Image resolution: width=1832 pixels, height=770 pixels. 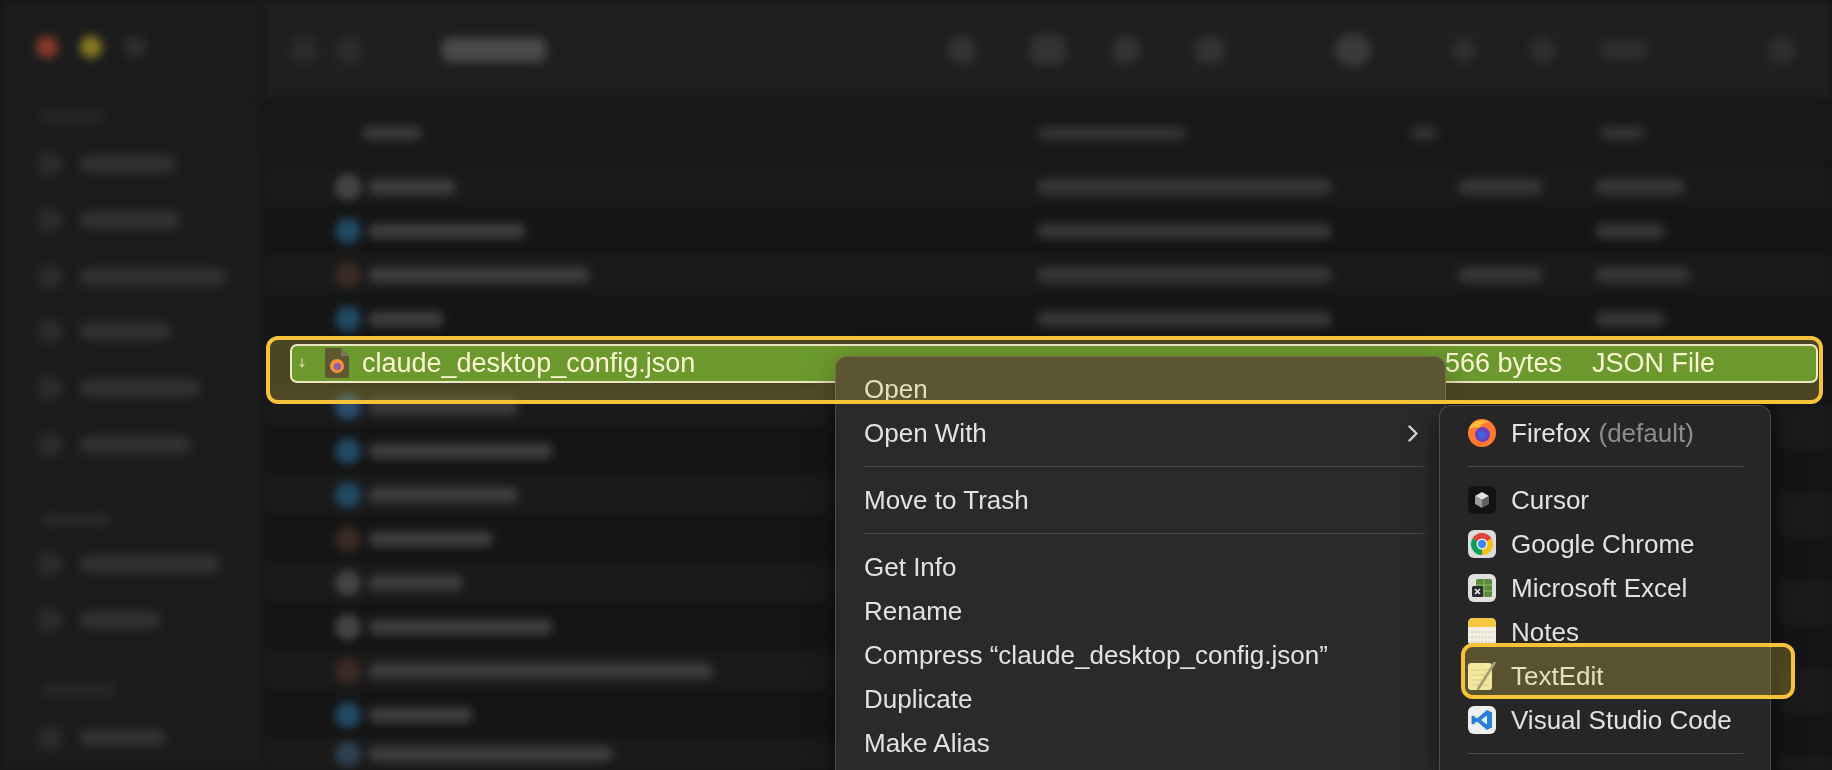 What do you see at coordinates (1654, 363) in the screenshot?
I see `file-type: JSON File` at bounding box center [1654, 363].